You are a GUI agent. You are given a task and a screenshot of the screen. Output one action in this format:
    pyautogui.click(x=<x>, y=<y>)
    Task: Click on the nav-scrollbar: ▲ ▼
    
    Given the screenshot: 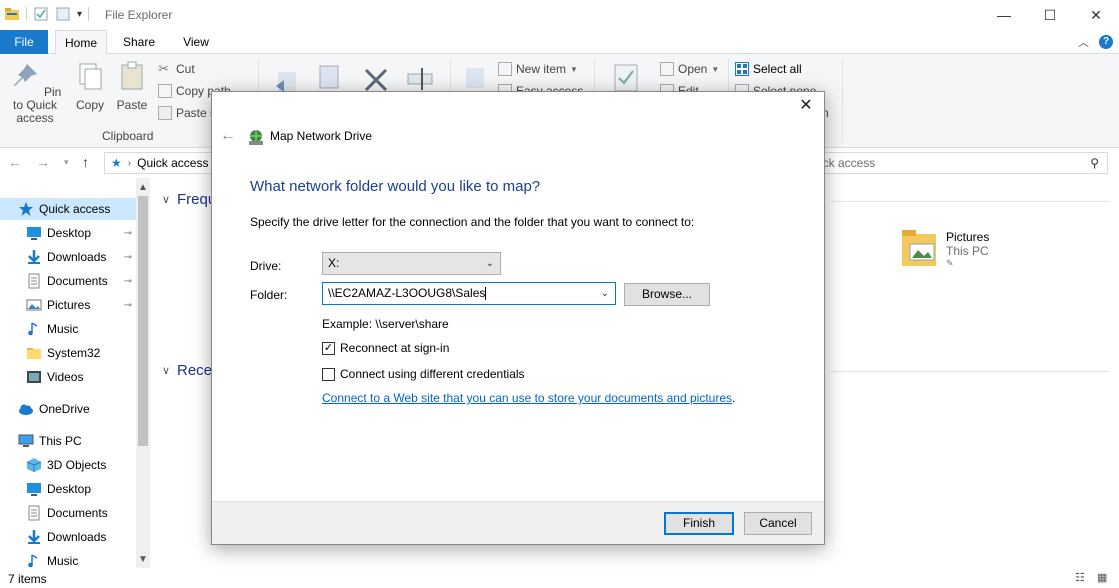 What is the action you would take?
    pyautogui.click(x=143, y=373)
    